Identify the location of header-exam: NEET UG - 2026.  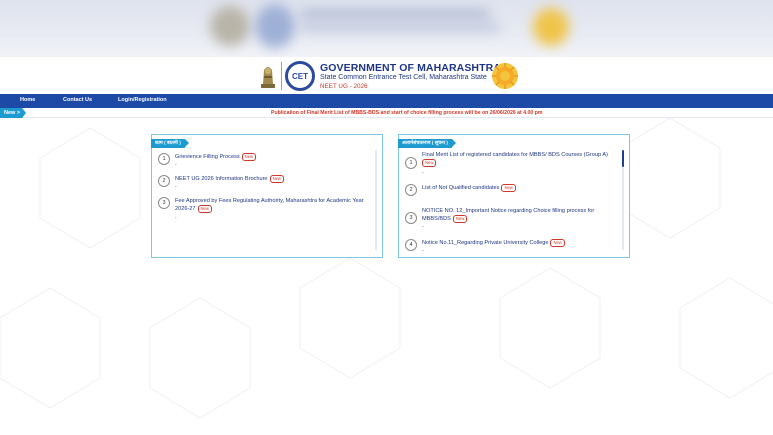
(344, 86).